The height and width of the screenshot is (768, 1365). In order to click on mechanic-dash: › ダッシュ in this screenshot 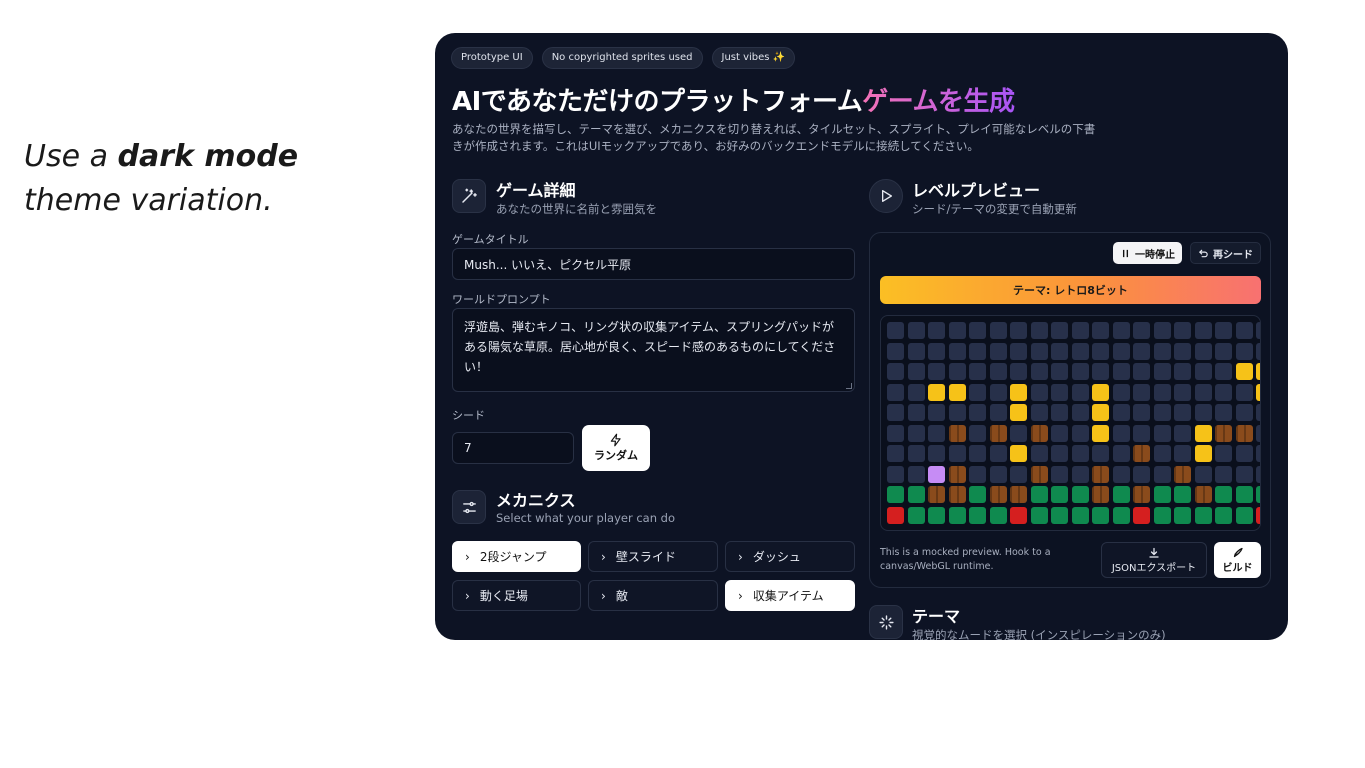, I will do `click(790, 556)`.